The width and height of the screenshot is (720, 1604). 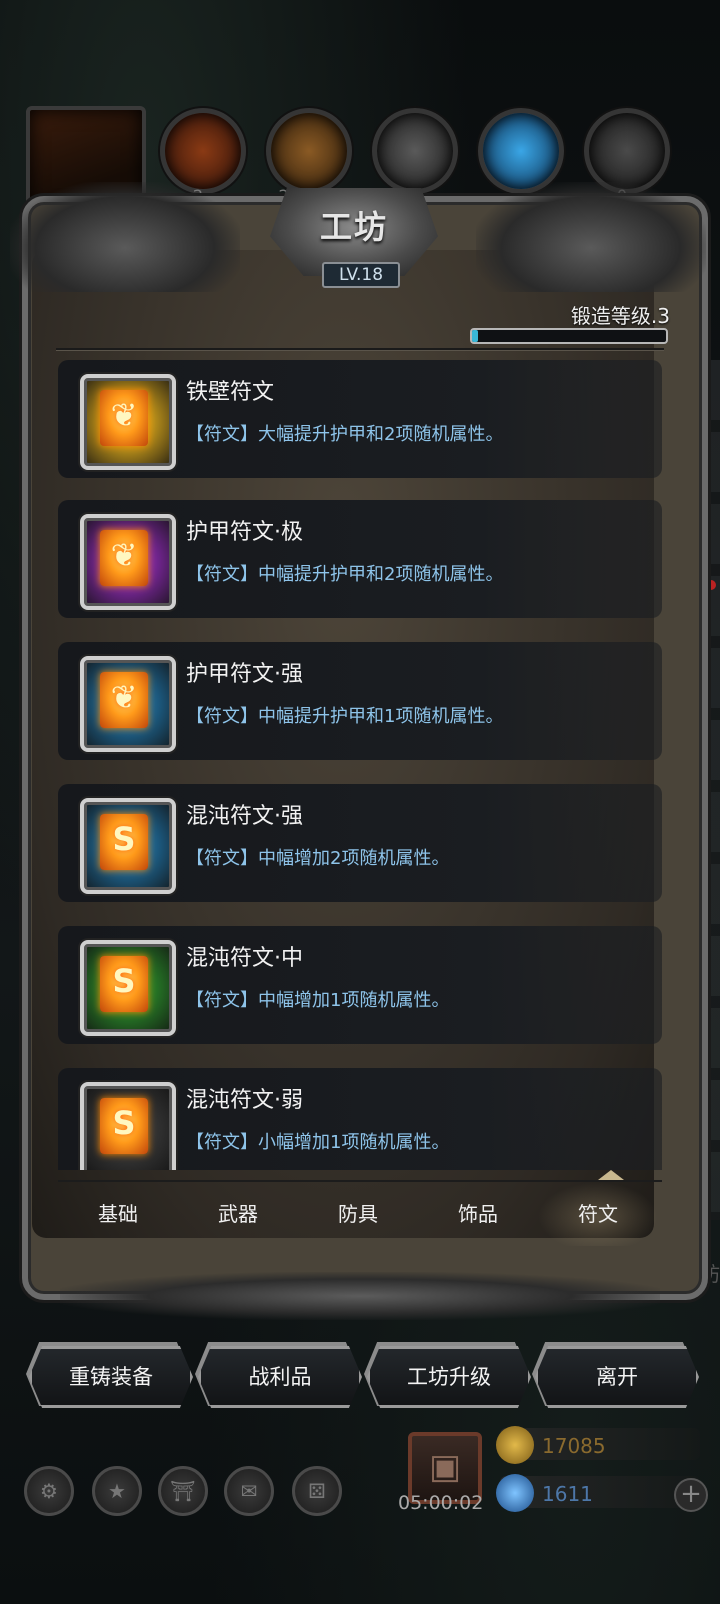 I want to click on tab-armor: 防具, so click(x=358, y=1214).